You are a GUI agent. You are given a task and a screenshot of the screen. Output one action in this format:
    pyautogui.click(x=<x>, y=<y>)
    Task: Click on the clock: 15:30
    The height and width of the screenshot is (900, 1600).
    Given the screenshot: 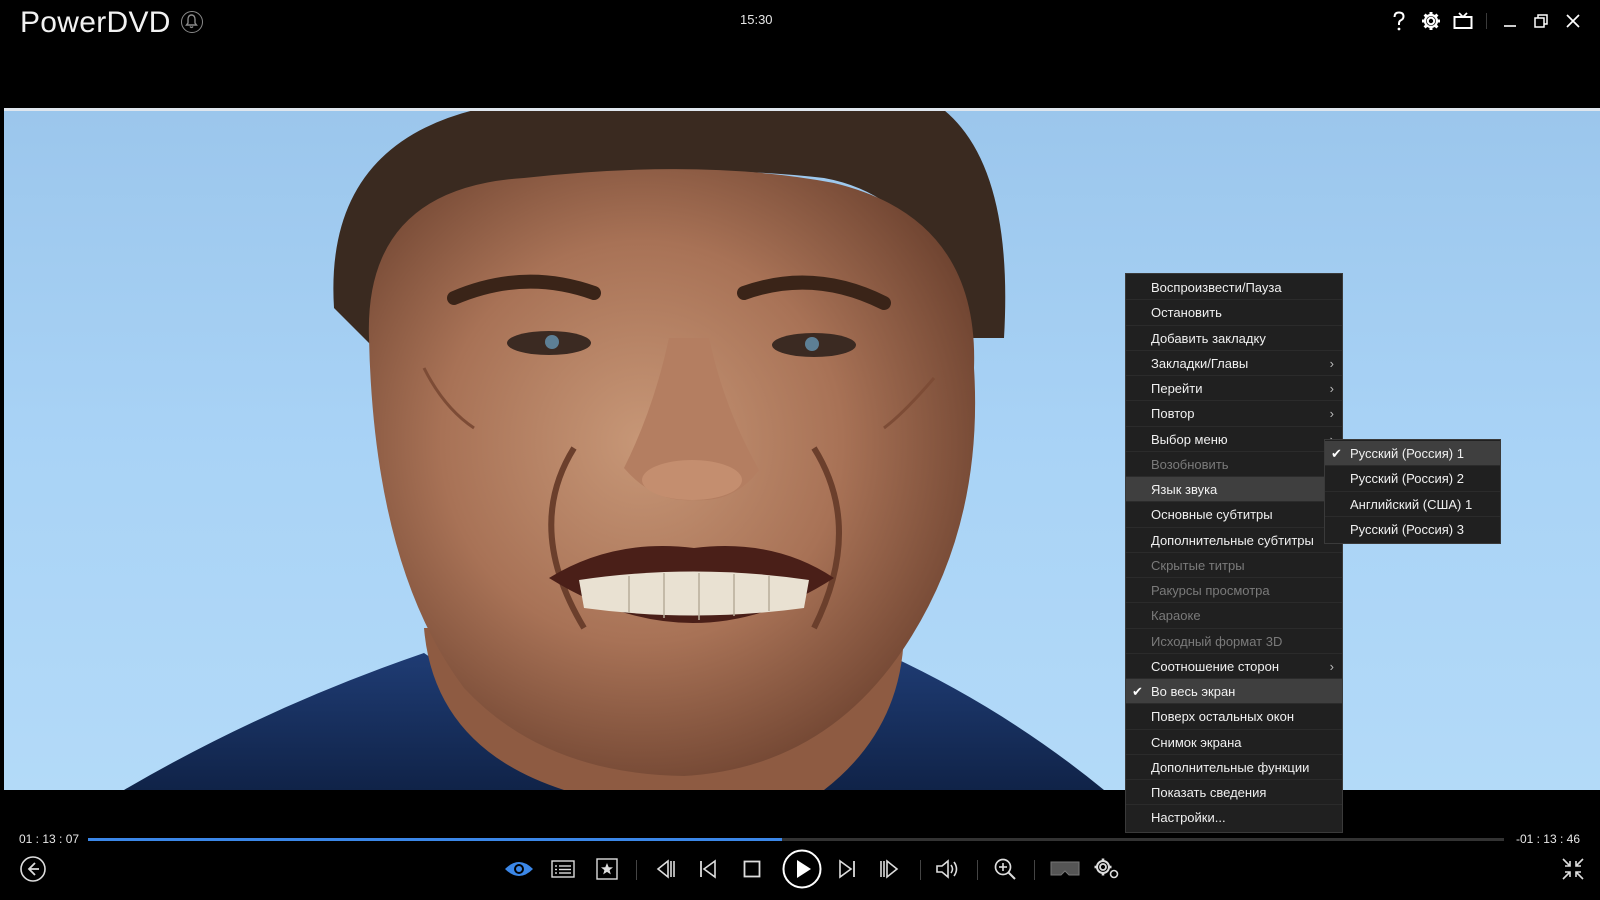 What is the action you would take?
    pyautogui.click(x=756, y=19)
    